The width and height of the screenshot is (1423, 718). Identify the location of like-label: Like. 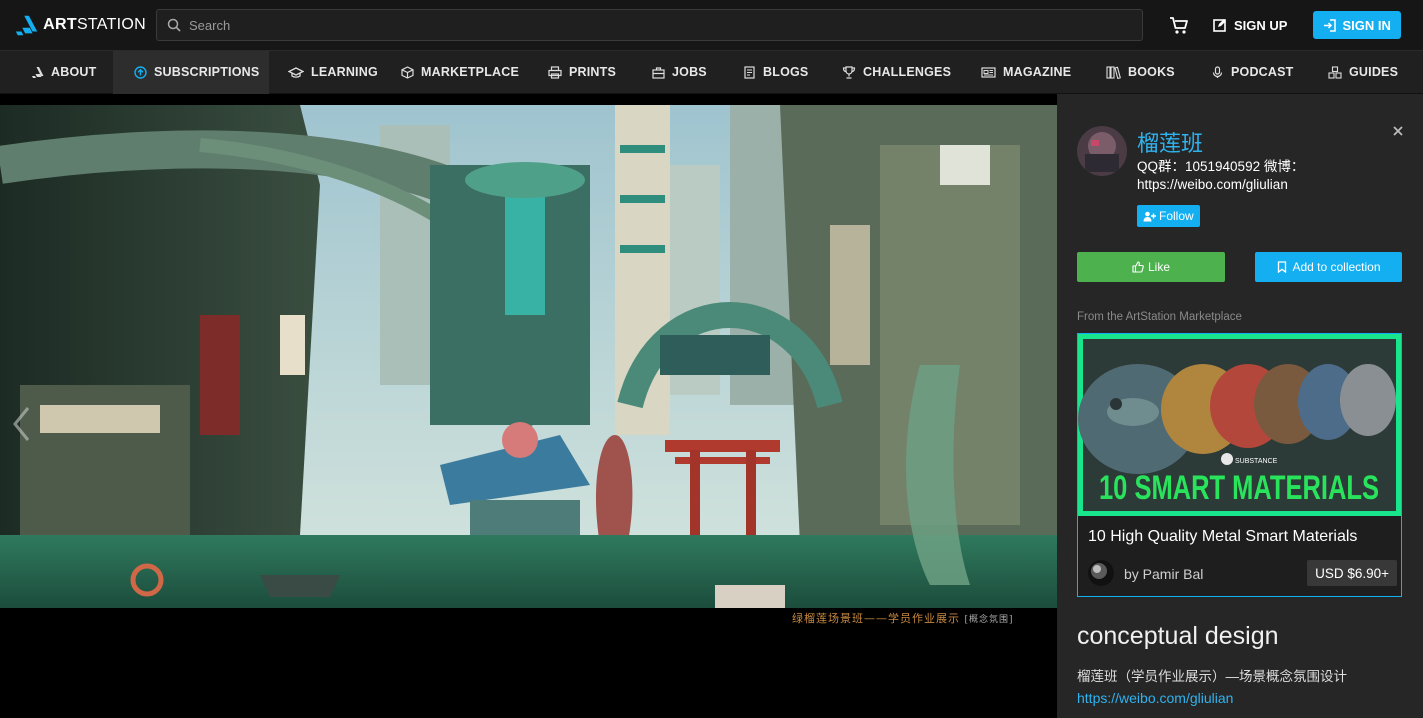
(1158, 267).